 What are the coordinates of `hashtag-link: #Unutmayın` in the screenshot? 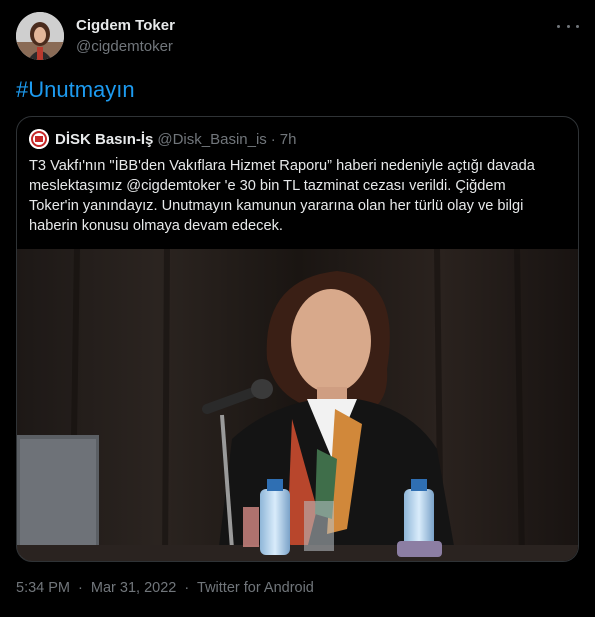 It's located at (75, 90).